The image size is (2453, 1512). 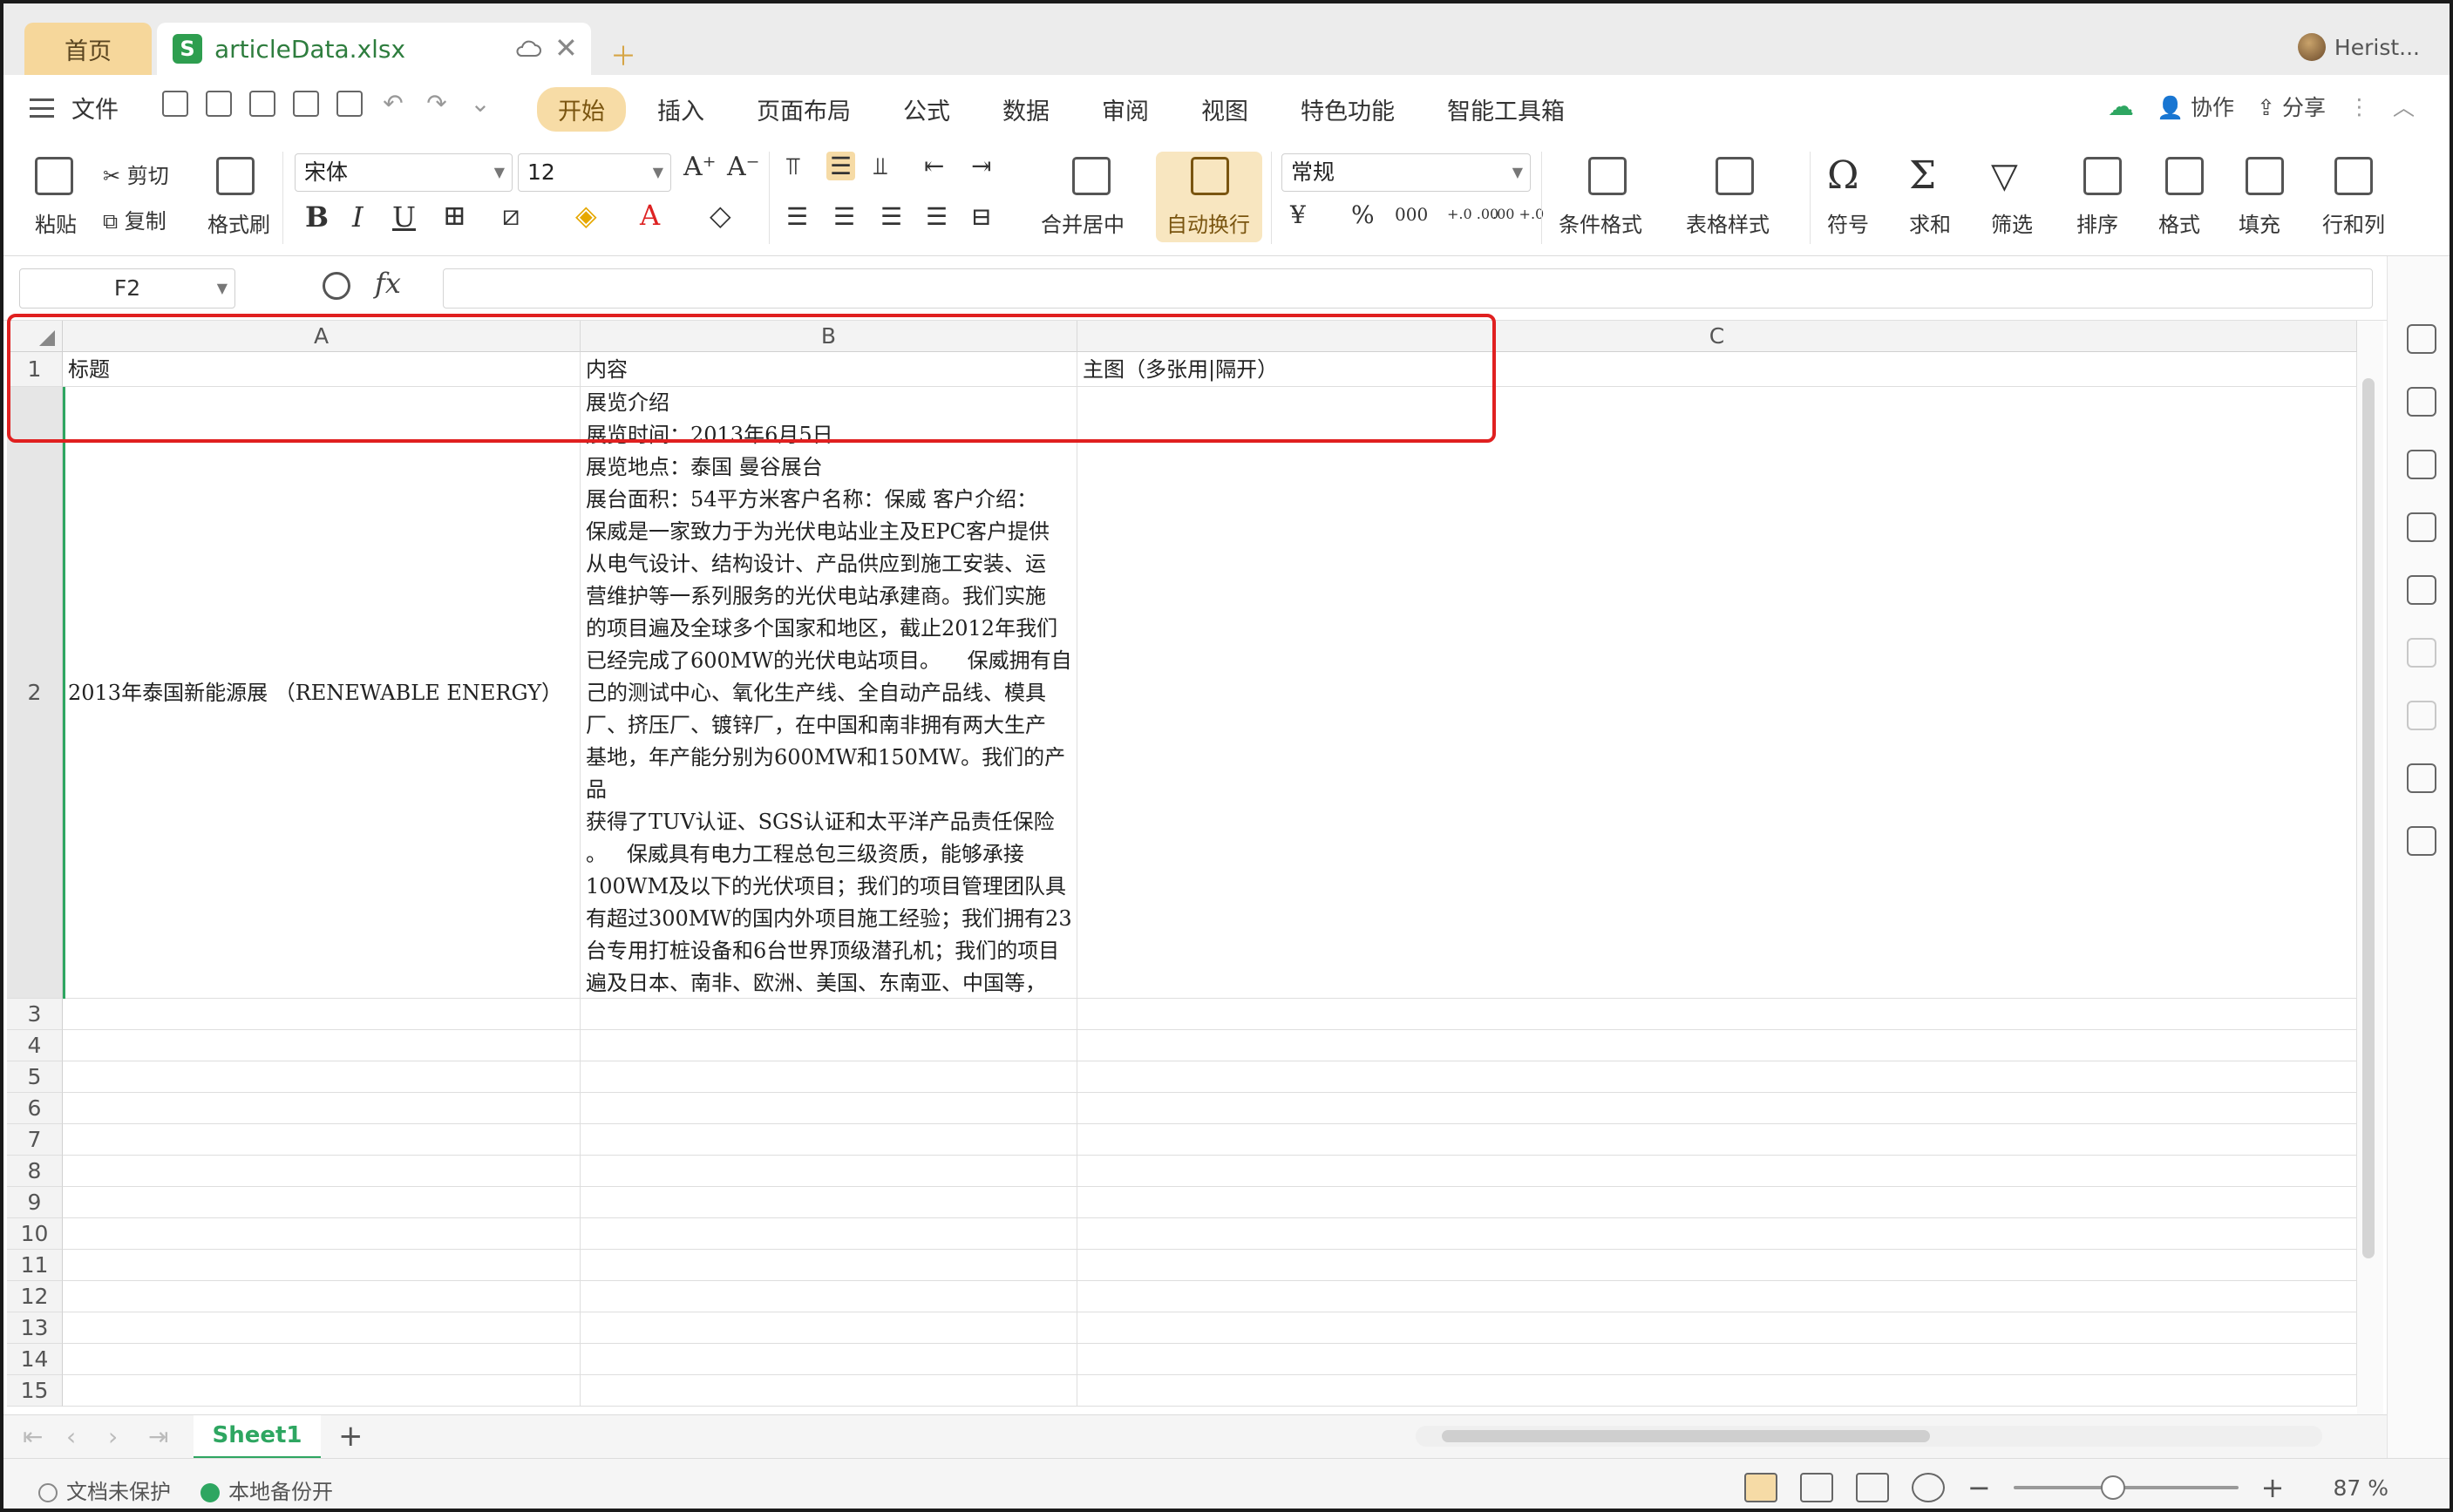 What do you see at coordinates (1026, 109) in the screenshot?
I see `menu-tab-data: 数据` at bounding box center [1026, 109].